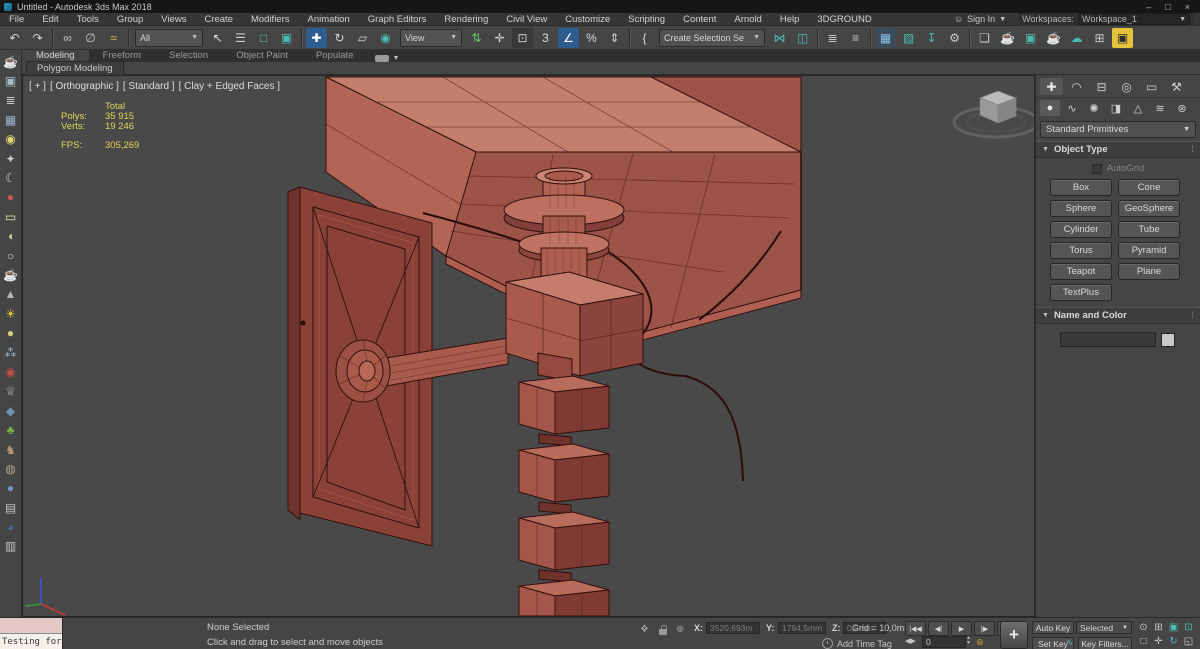  What do you see at coordinates (1081, 292) in the screenshot?
I see `button-textplus: TextPlus` at bounding box center [1081, 292].